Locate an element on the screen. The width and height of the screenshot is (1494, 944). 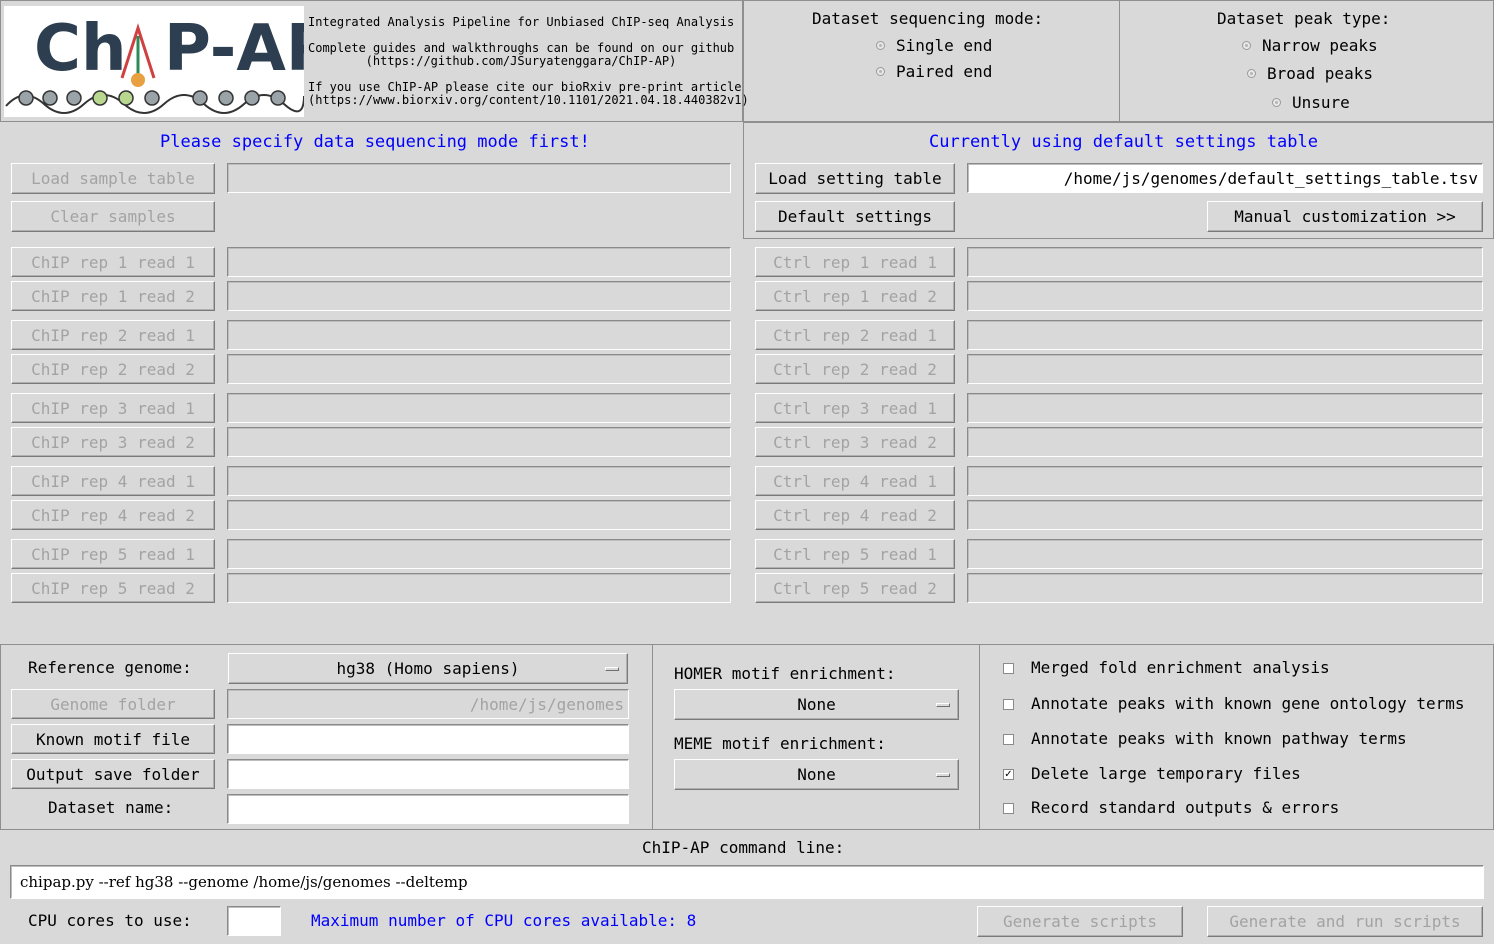
chip-rep5-read1-field is located at coordinates (479, 554).